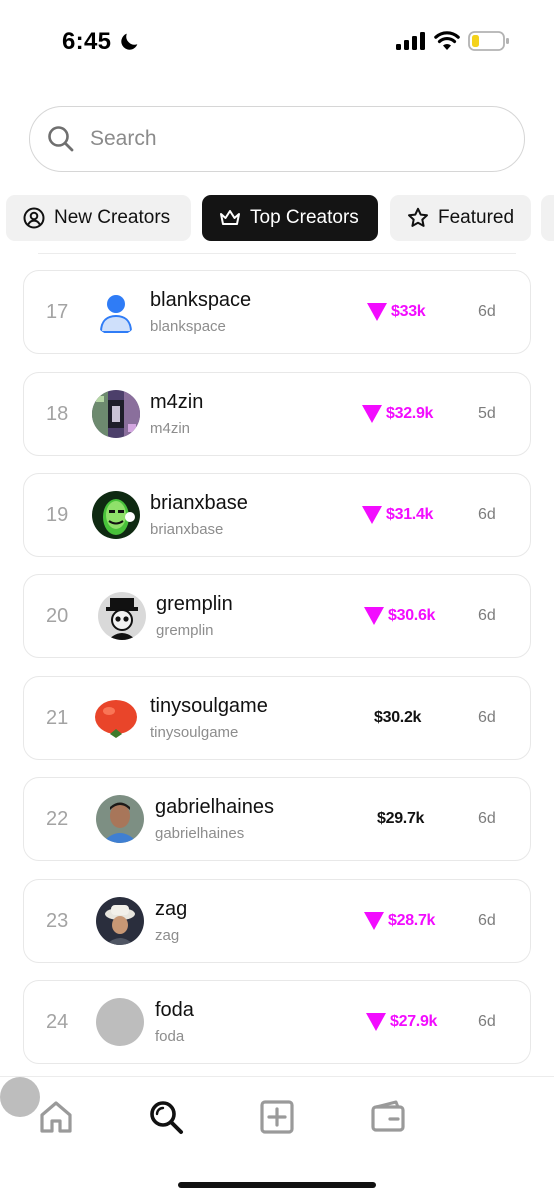  Describe the element at coordinates (170, 1036) in the screenshot. I see `creator-handle: foda` at that location.